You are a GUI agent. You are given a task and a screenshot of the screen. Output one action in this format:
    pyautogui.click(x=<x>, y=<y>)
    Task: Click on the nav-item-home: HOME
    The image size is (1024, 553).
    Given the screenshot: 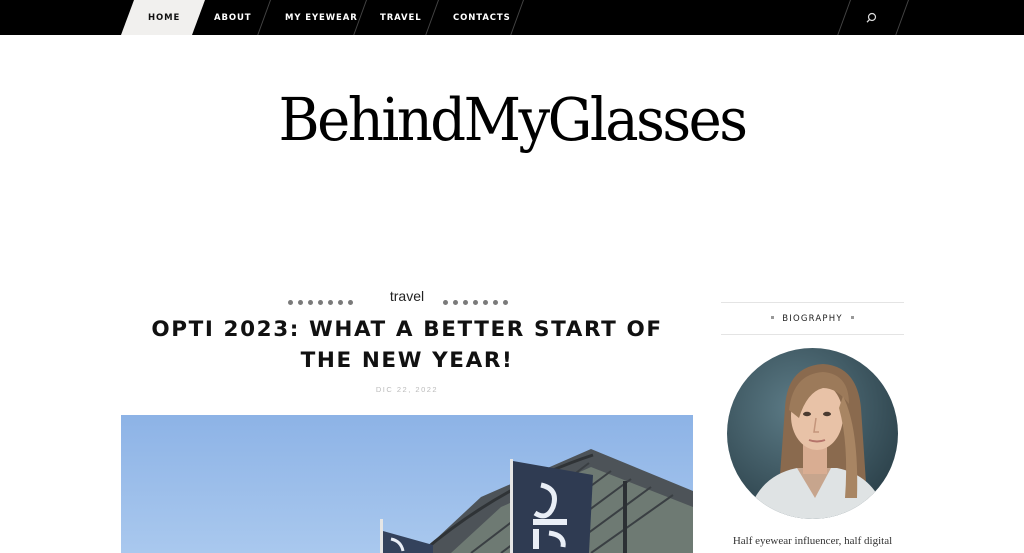 What is the action you would take?
    pyautogui.click(x=164, y=17)
    